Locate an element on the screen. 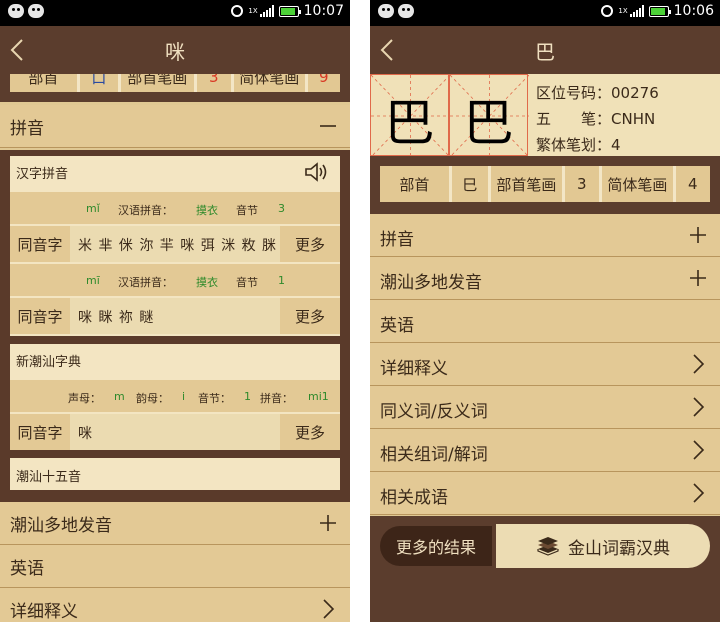 This screenshot has height=622, width=720. page-title: 咪 is located at coordinates (175, 52).